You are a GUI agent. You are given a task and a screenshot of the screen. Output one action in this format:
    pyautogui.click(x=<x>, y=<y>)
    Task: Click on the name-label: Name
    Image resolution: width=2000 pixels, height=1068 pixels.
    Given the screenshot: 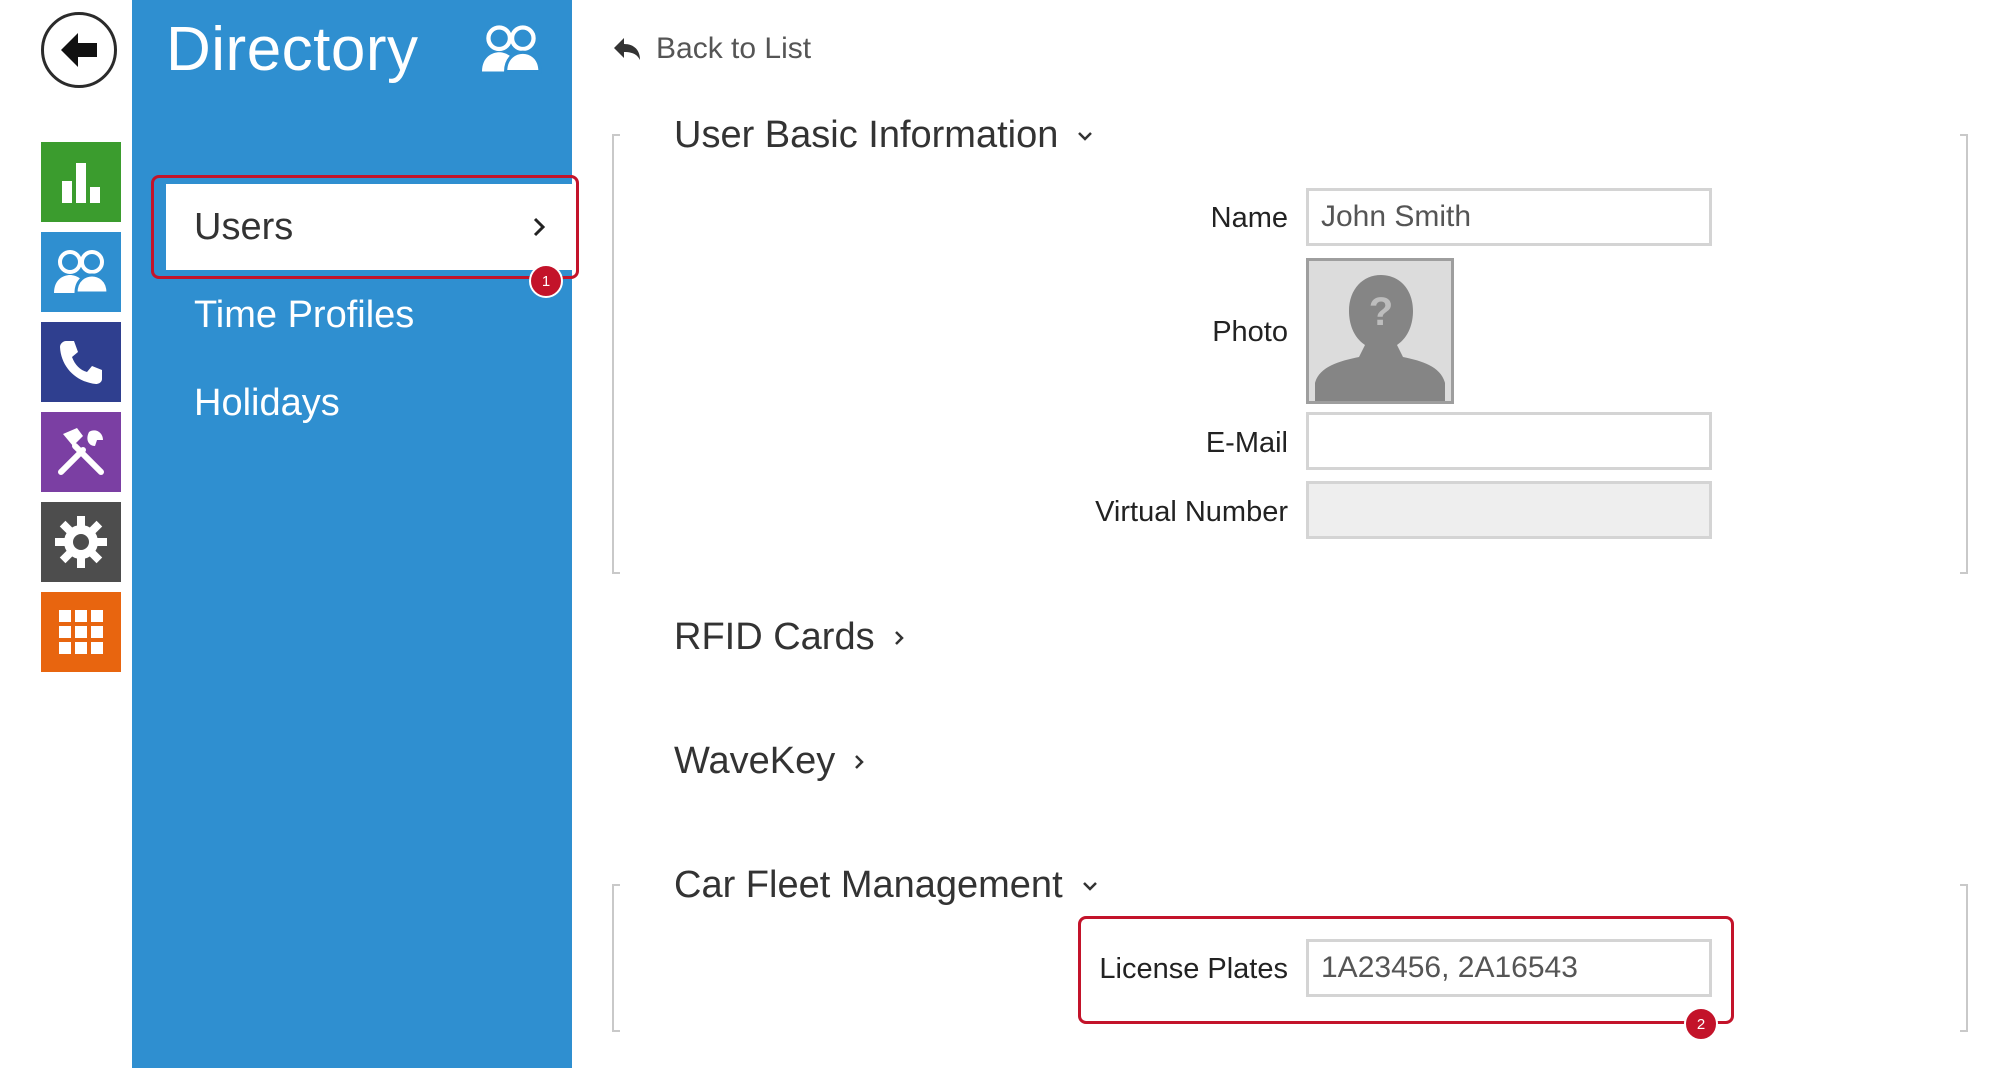 What is the action you would take?
    pyautogui.click(x=1249, y=218)
    